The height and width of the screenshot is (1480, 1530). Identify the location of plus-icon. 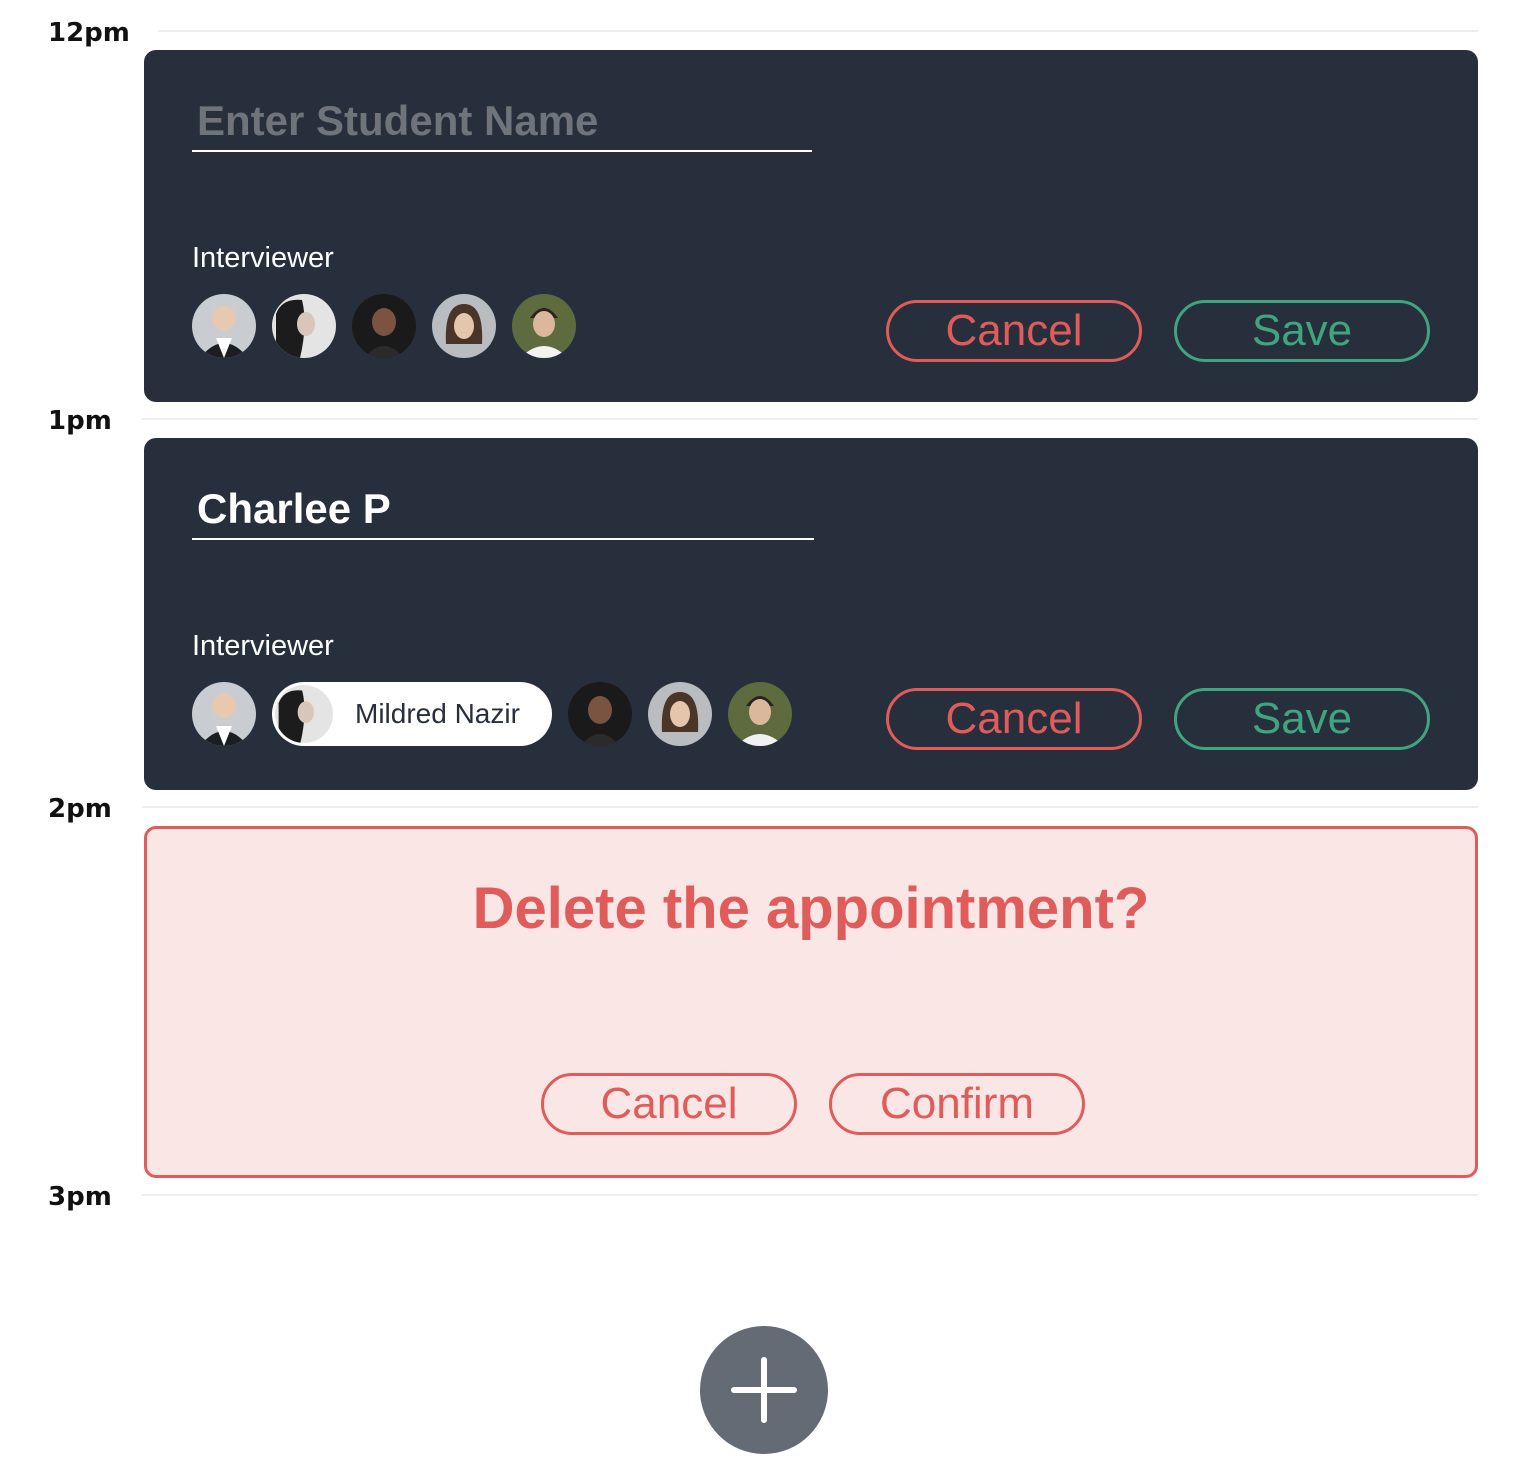
(764, 1390).